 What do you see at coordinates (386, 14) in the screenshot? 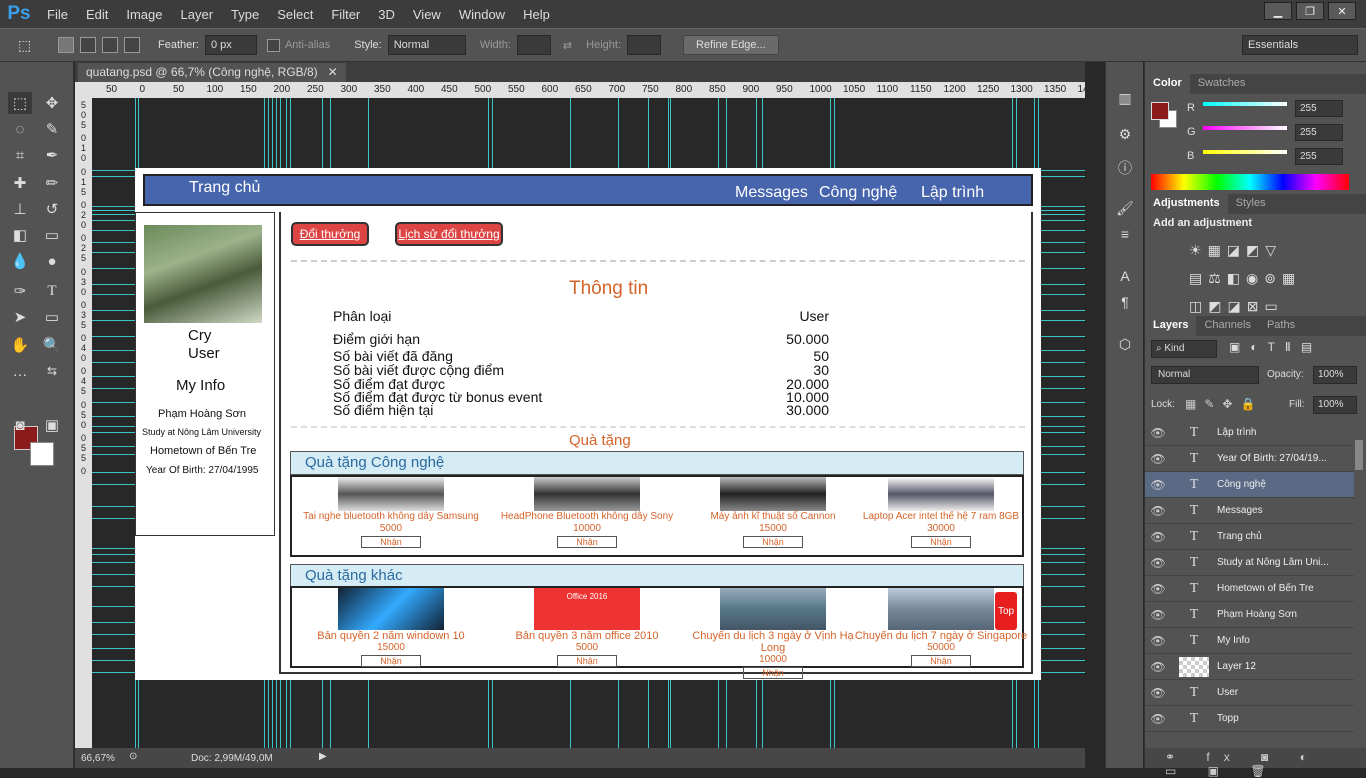
I see `menu-3d: 3D` at bounding box center [386, 14].